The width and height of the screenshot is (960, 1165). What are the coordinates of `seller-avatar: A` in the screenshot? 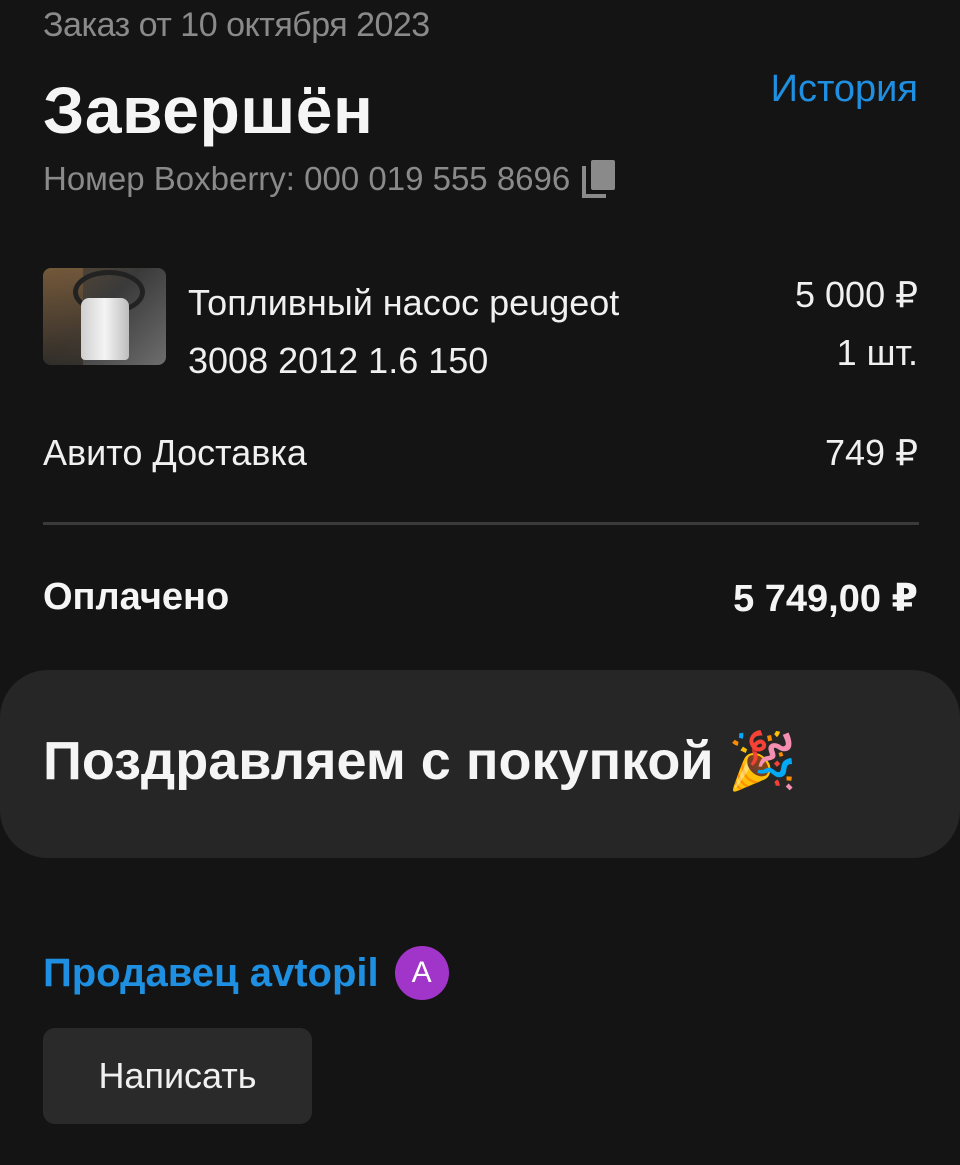 It's located at (421, 973).